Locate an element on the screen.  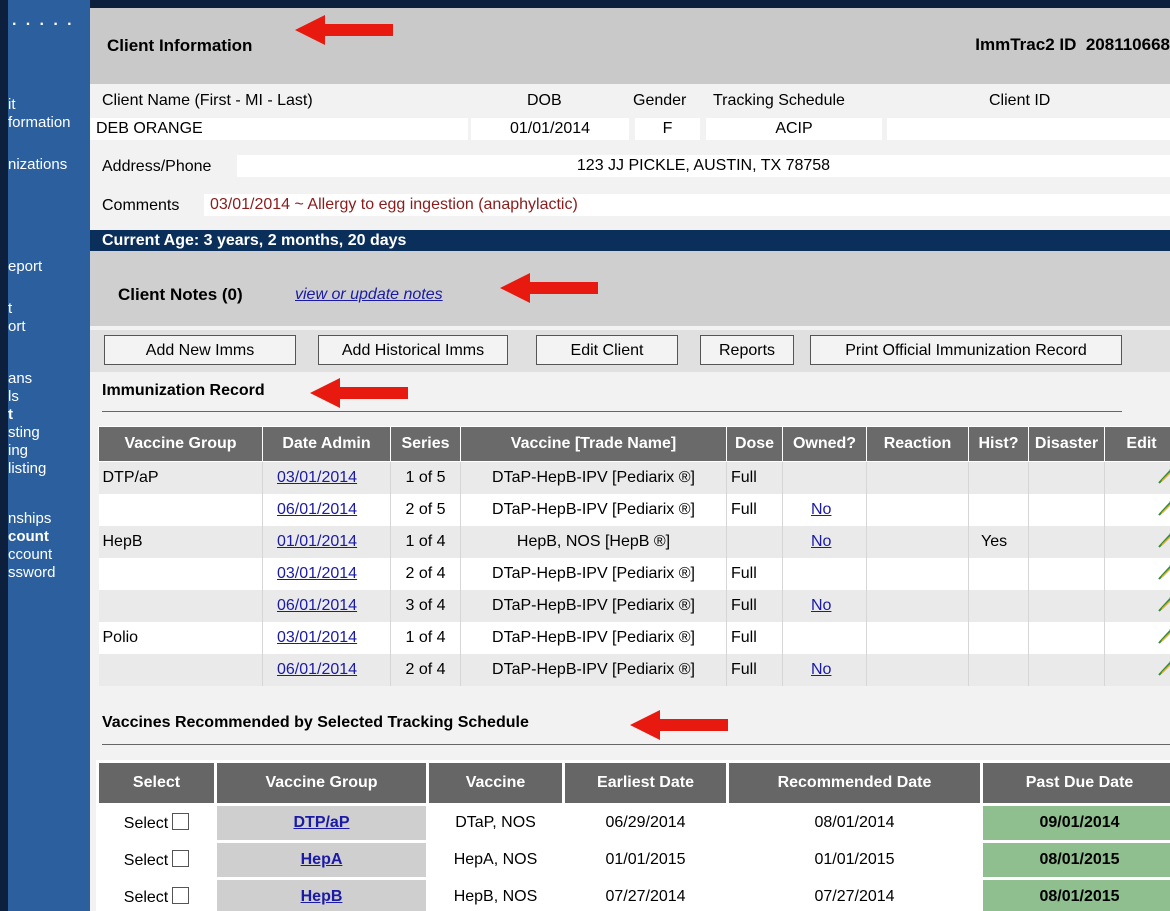
cell-date: 06/01/2014 is located at coordinates (326, 510).